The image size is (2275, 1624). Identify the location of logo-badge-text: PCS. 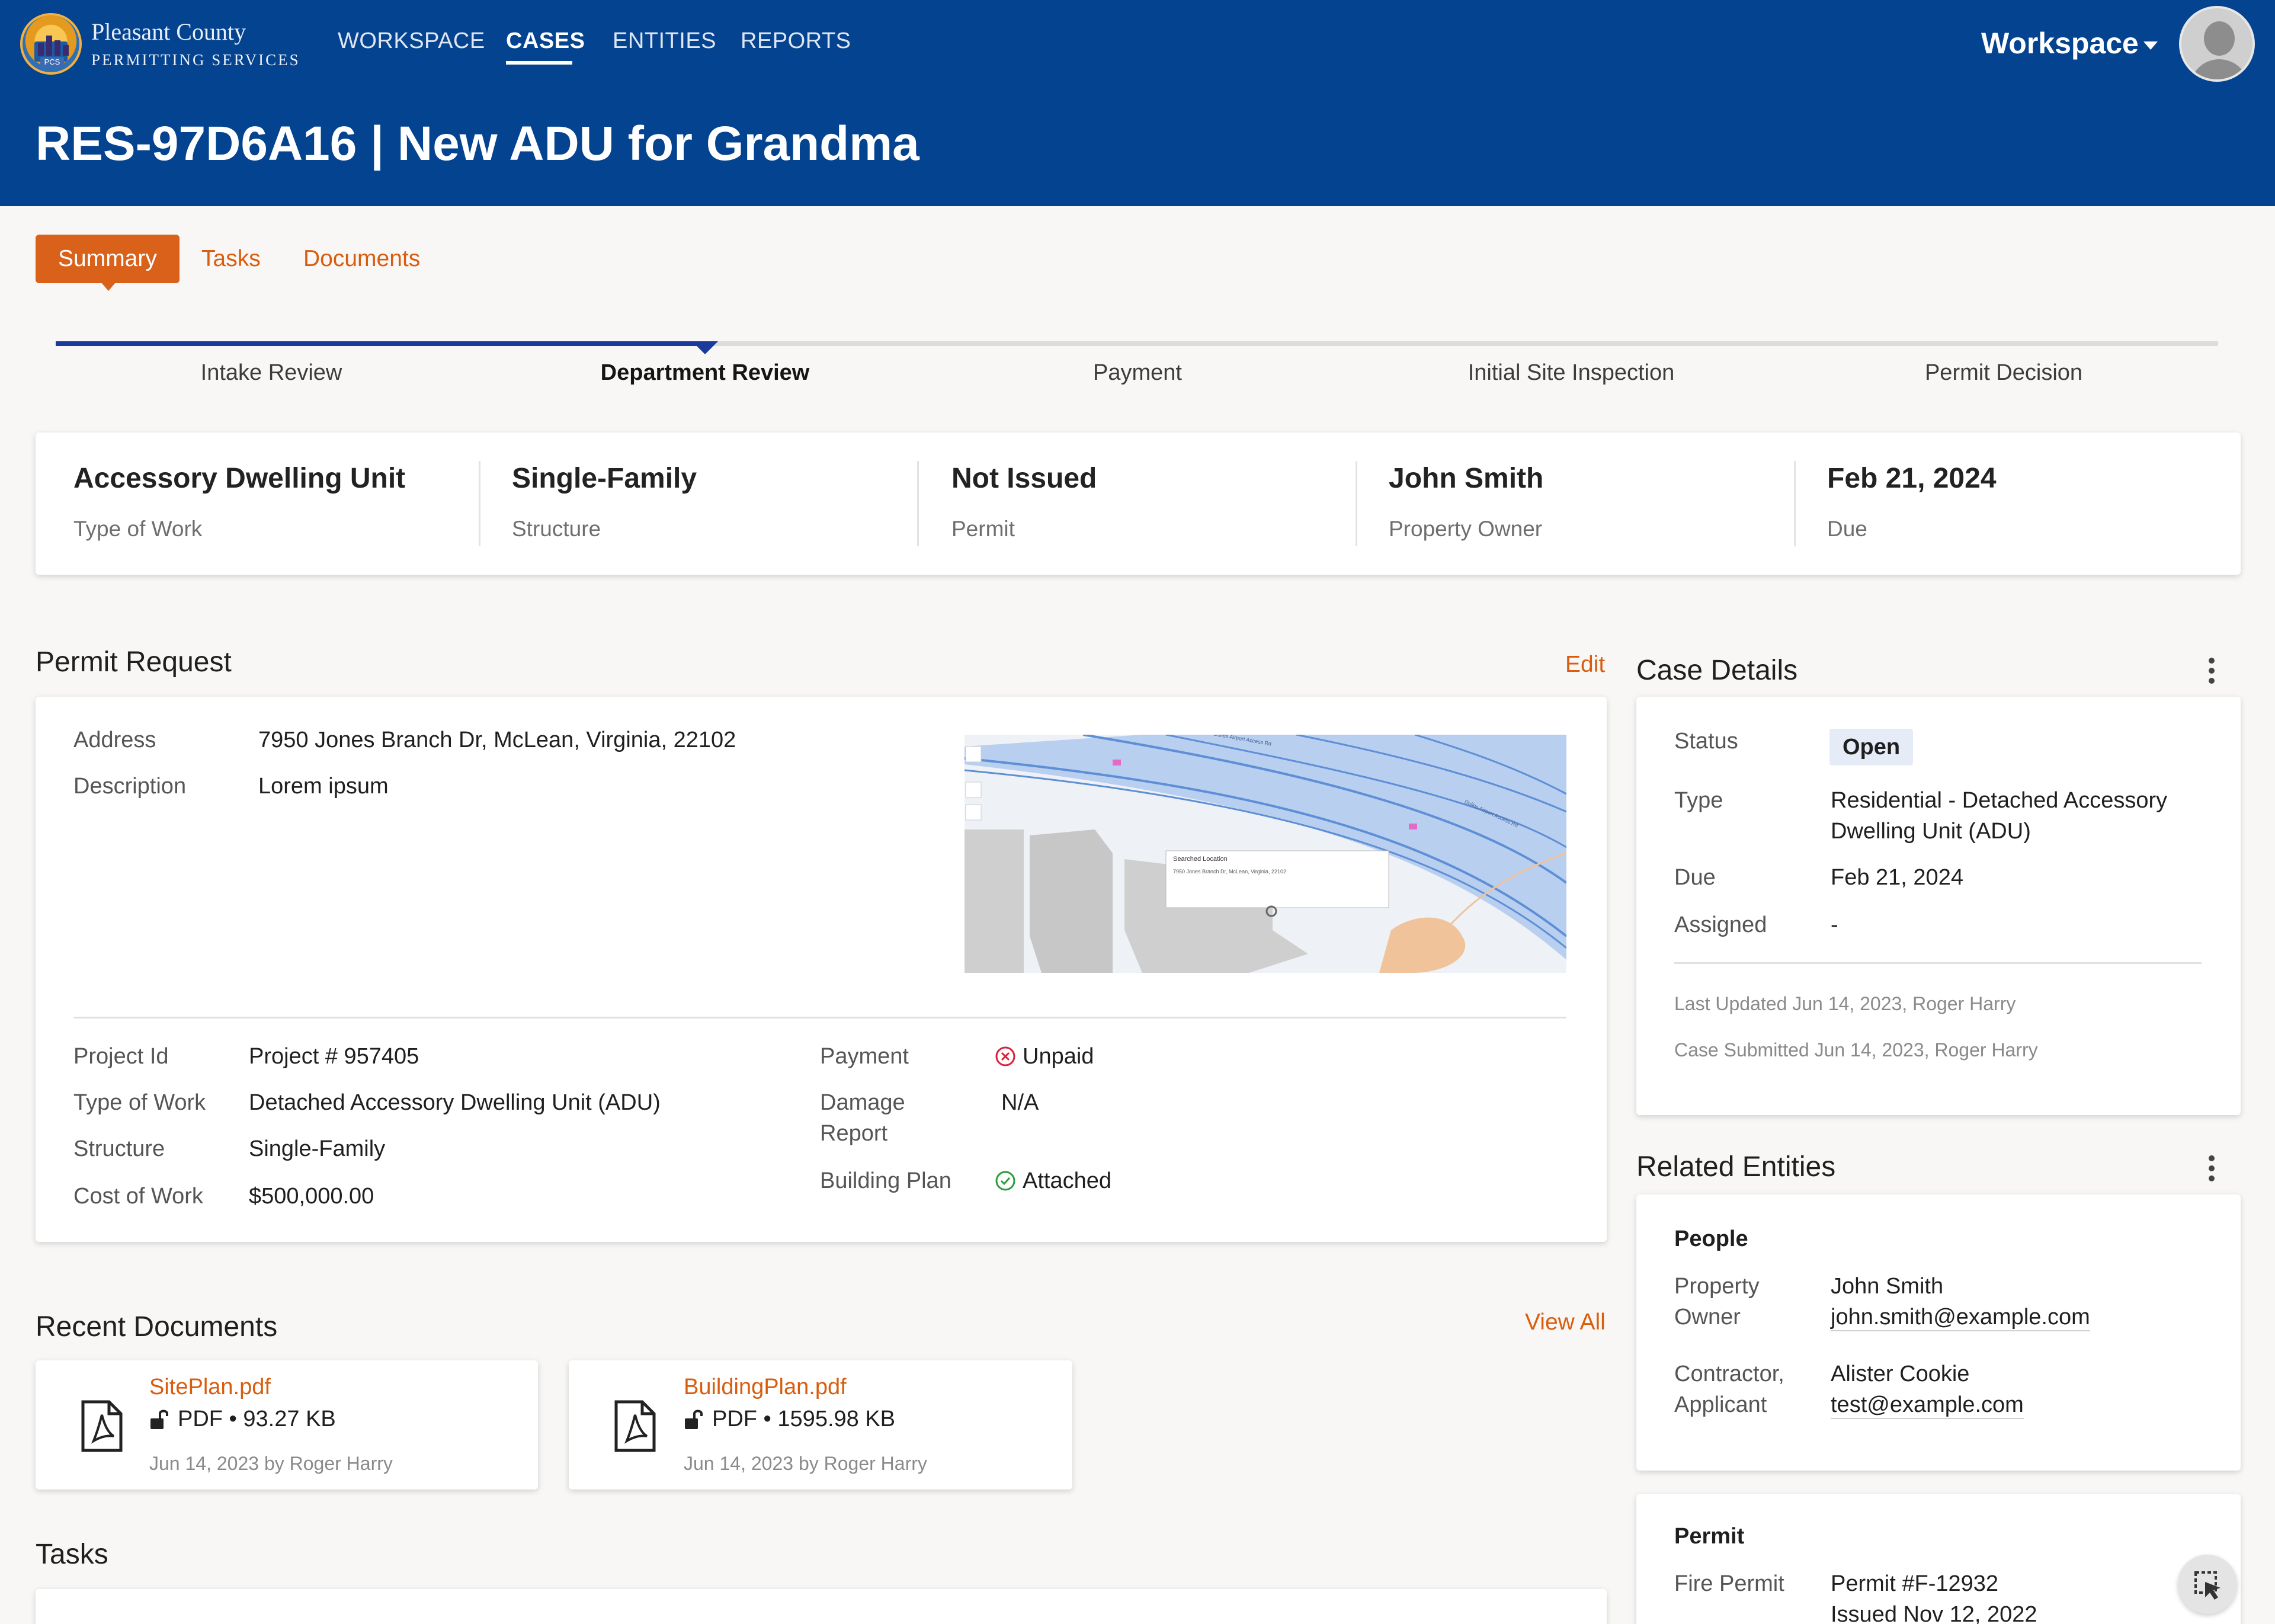
(52, 62).